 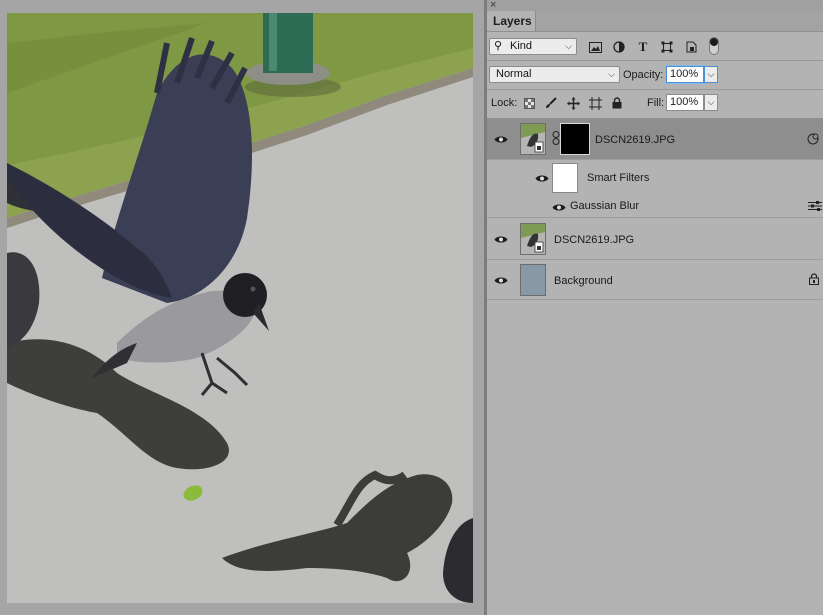 What do you see at coordinates (565, 178) in the screenshot?
I see `smart-filter-mask-thumbnail` at bounding box center [565, 178].